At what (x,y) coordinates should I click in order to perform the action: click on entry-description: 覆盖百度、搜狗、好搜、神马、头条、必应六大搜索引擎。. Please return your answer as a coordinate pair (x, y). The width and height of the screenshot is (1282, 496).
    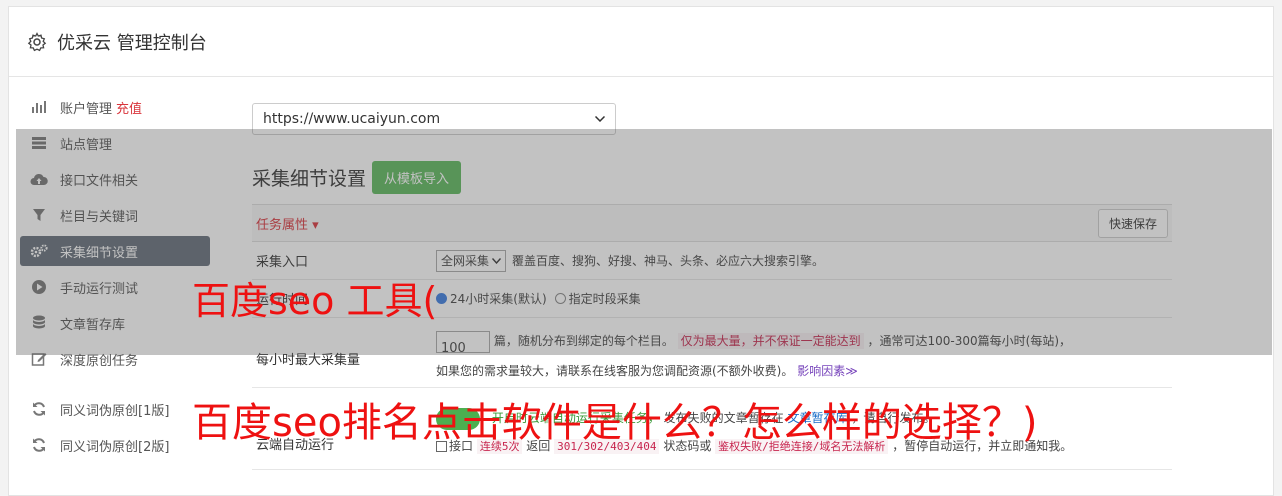
    Looking at the image, I should click on (668, 261).